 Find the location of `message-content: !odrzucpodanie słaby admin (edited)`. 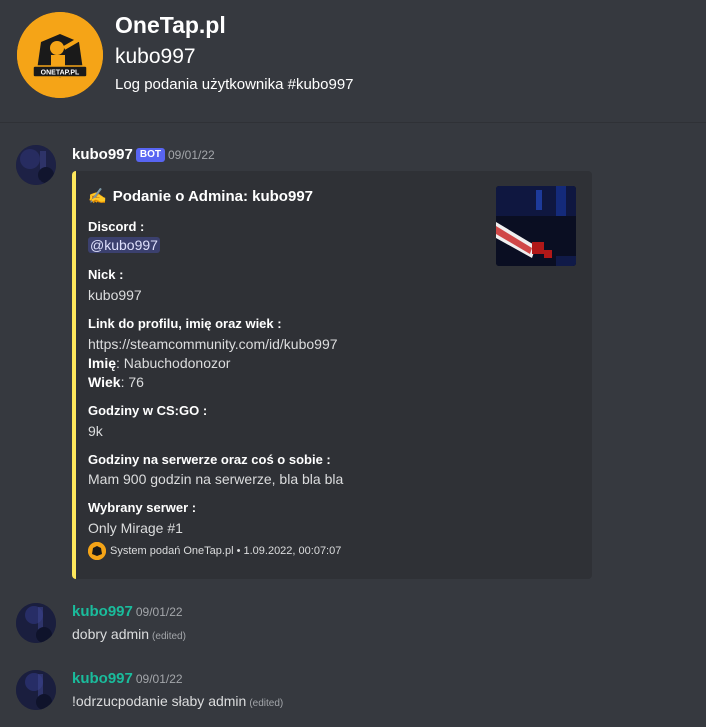

message-content: !odrzucpodanie słaby admin (edited) is located at coordinates (177, 701).